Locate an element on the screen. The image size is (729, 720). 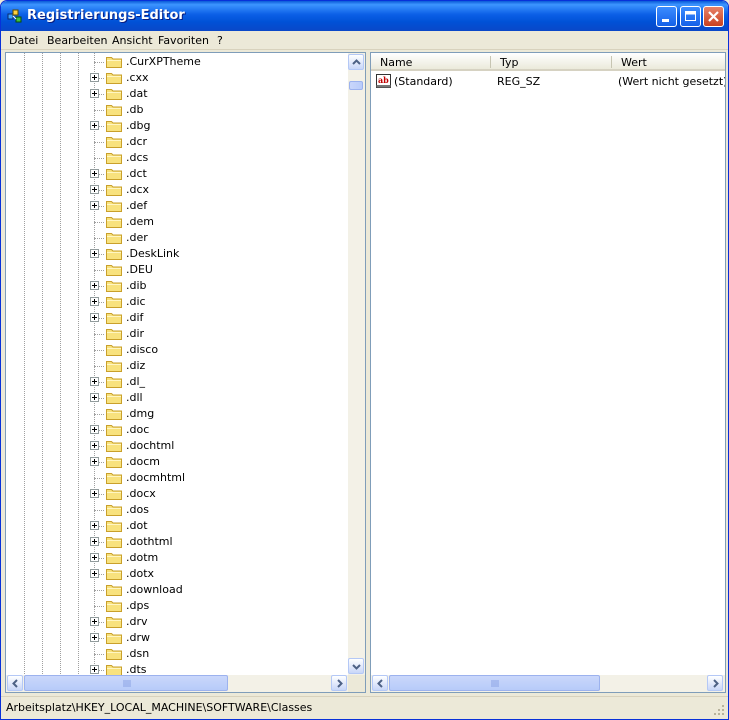
tree-node: .dcs is located at coordinates (176, 158).